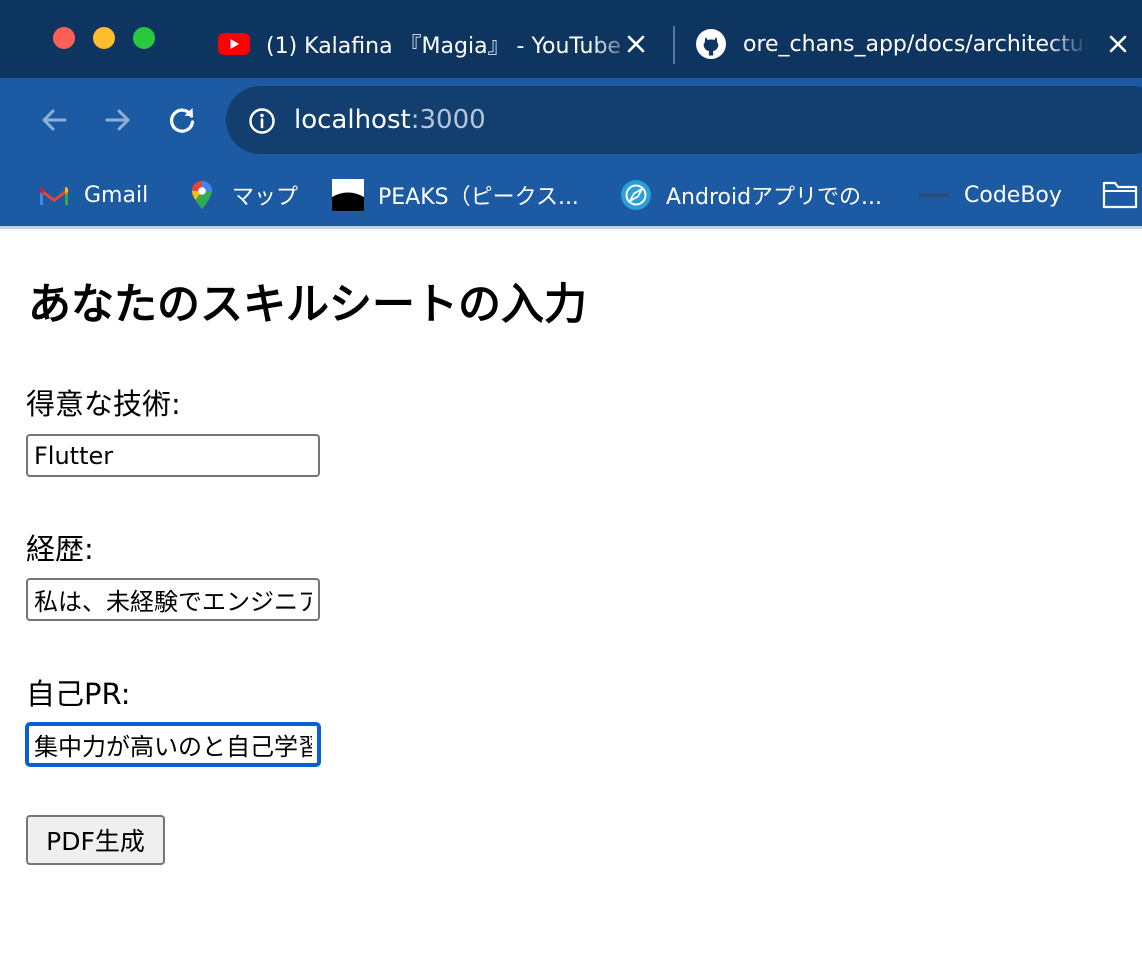  I want to click on bookmark-maps: マップ, so click(242, 195).